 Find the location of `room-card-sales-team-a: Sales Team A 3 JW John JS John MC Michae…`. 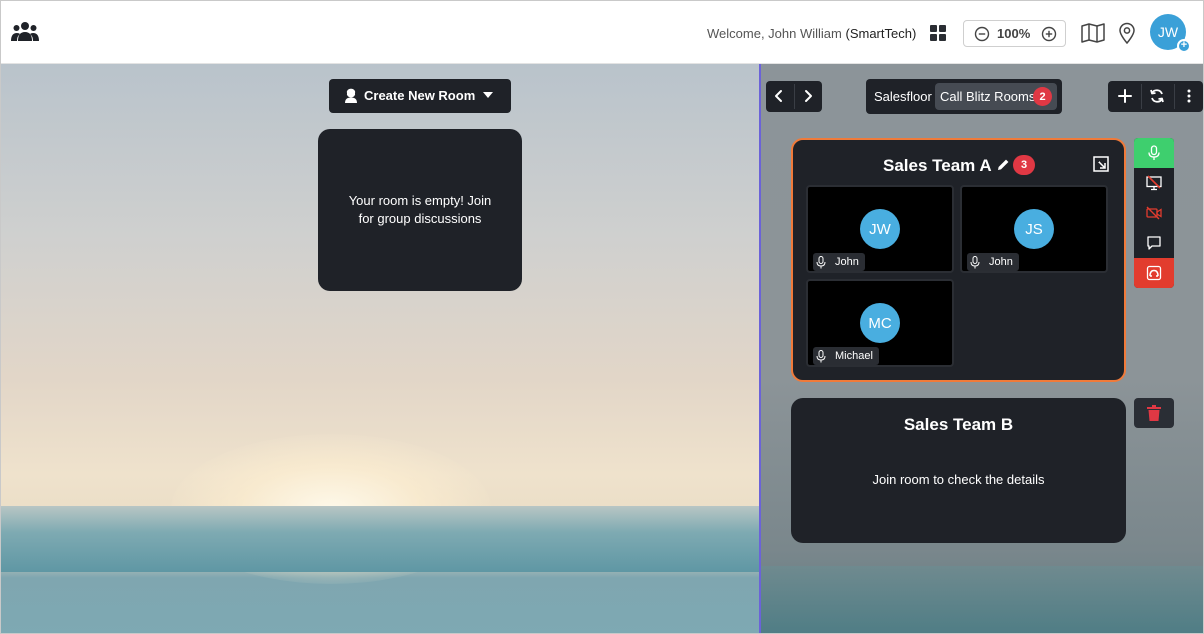

room-card-sales-team-a: Sales Team A 3 JW John JS John MC Michae… is located at coordinates (958, 260).